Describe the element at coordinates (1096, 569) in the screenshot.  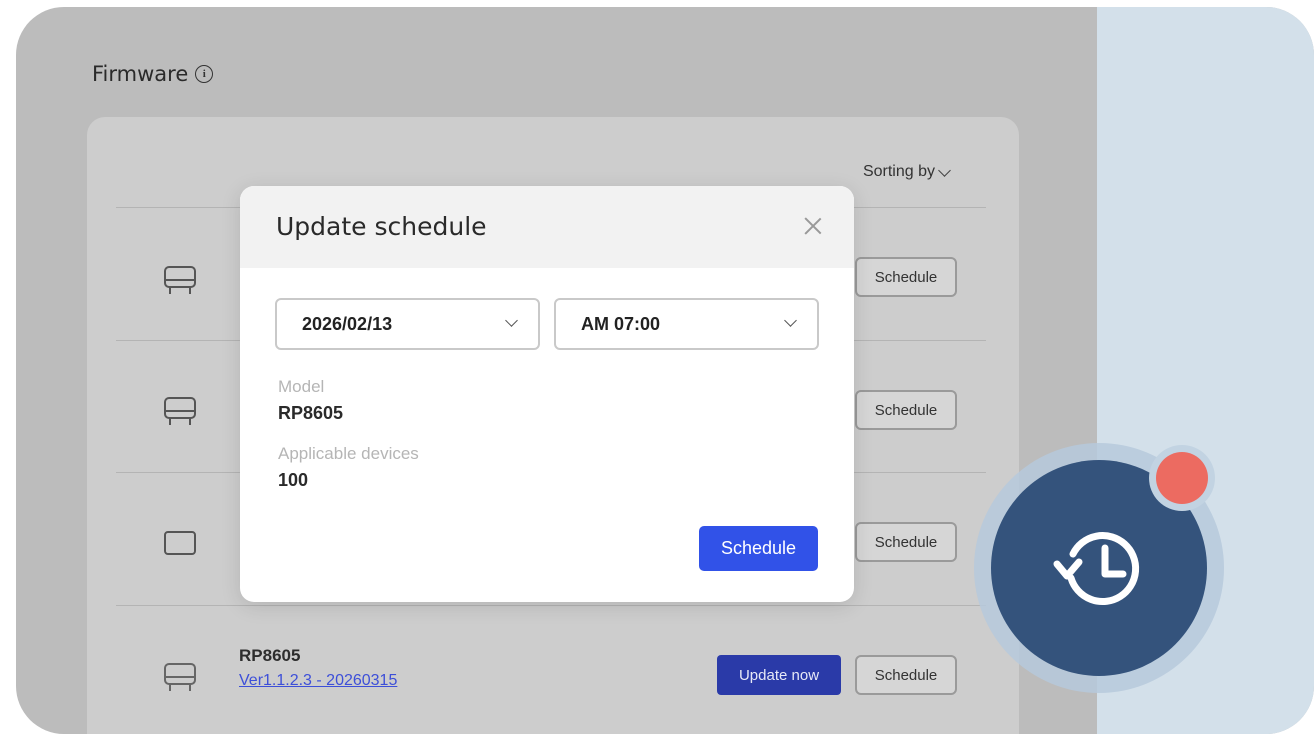
I see `history-clock-icon` at that location.